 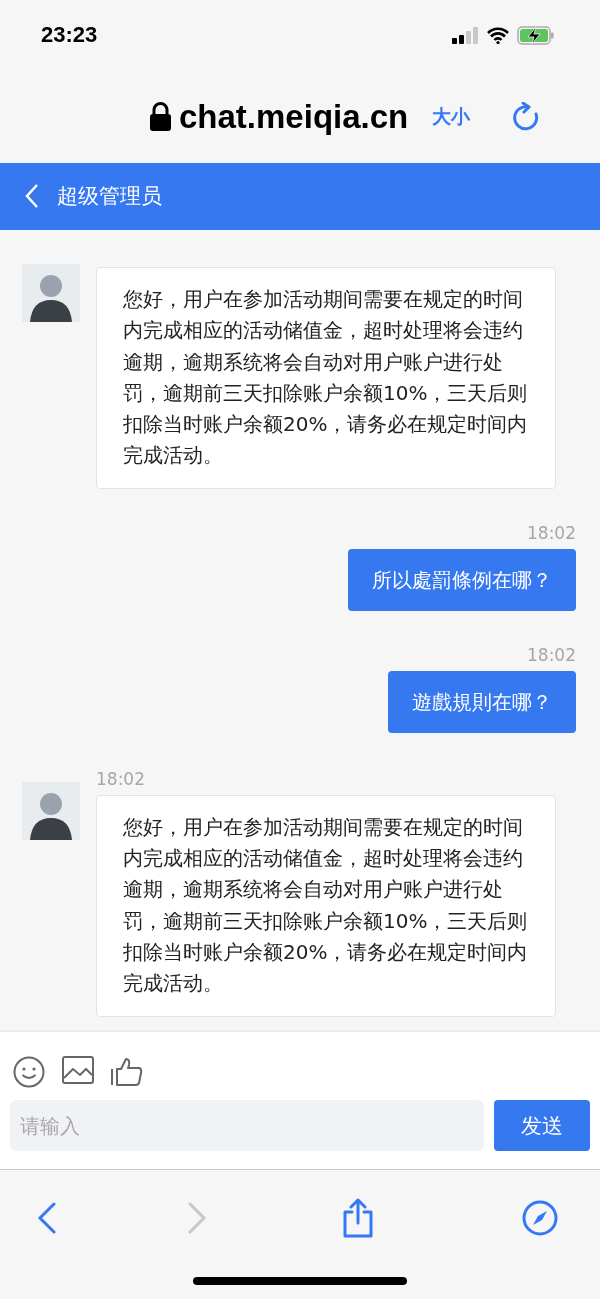 What do you see at coordinates (160, 116) in the screenshot?
I see `lock-icon` at bounding box center [160, 116].